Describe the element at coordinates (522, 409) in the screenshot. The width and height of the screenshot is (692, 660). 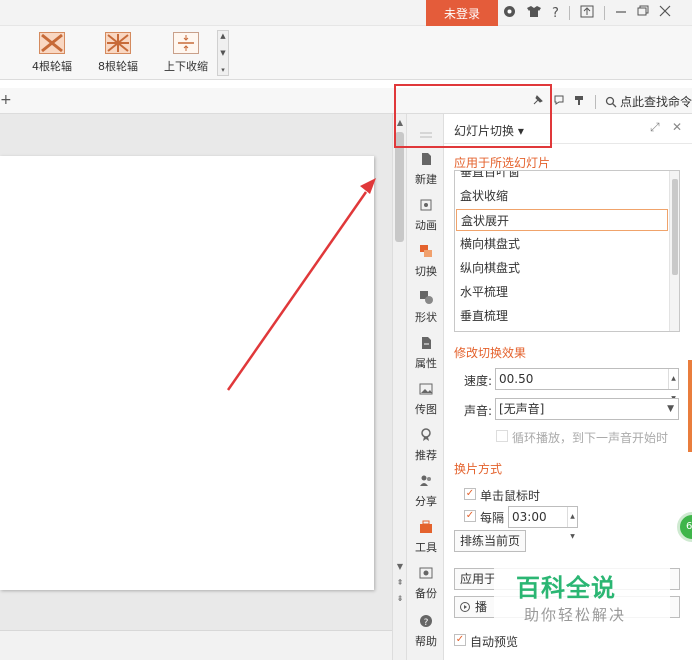
I see `sound-value: [无声音]` at that location.